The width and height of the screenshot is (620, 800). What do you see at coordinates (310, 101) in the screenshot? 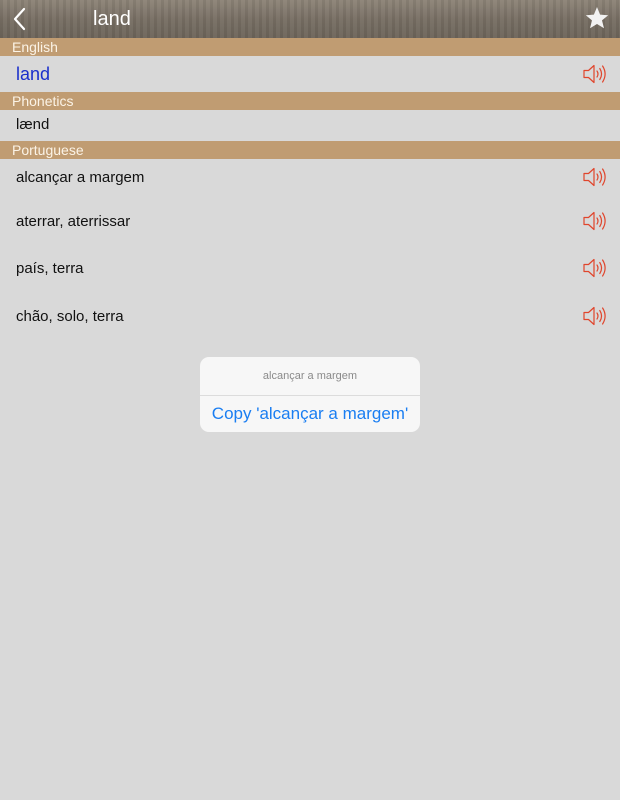
I see `section-header-phonetics: Phonetics` at bounding box center [310, 101].